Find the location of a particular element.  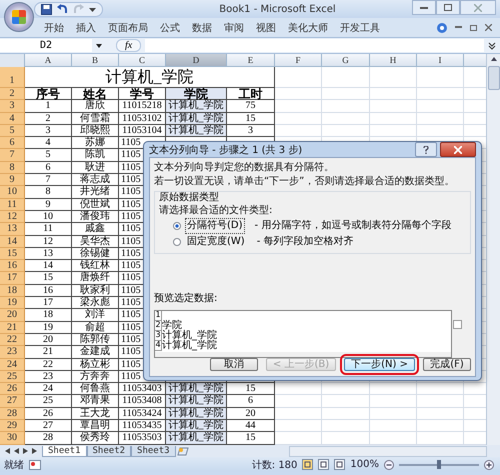

column-header: G is located at coordinates (346, 60).